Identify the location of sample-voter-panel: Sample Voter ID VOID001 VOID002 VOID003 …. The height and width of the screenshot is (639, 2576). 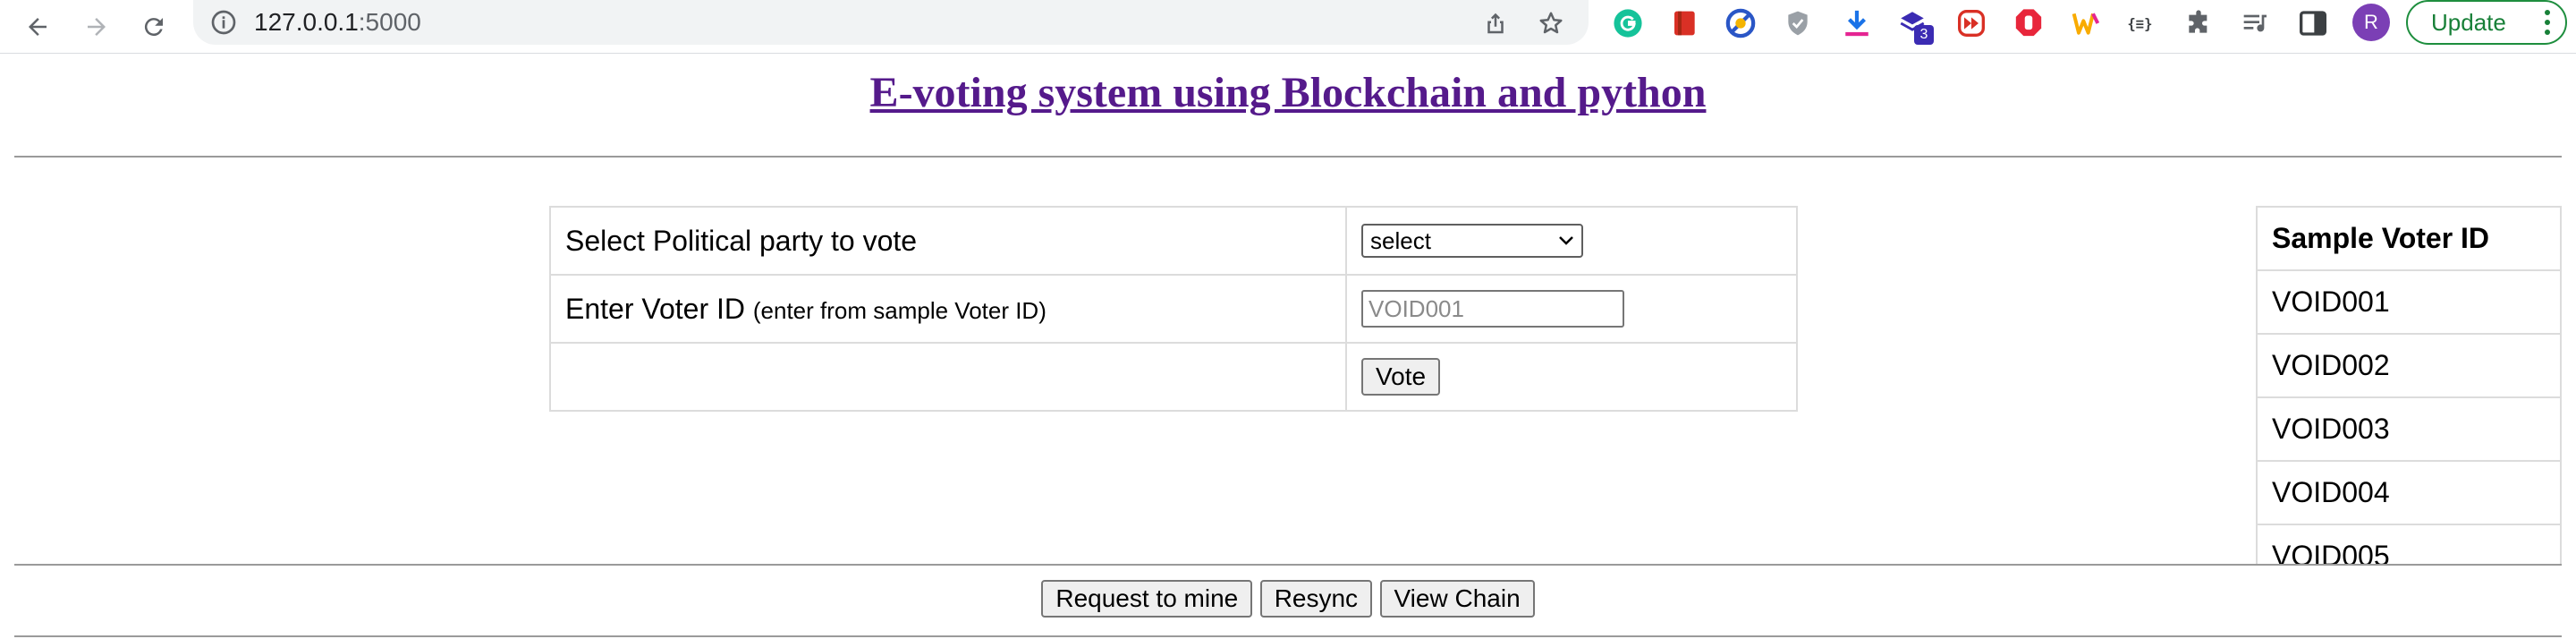
(2409, 385).